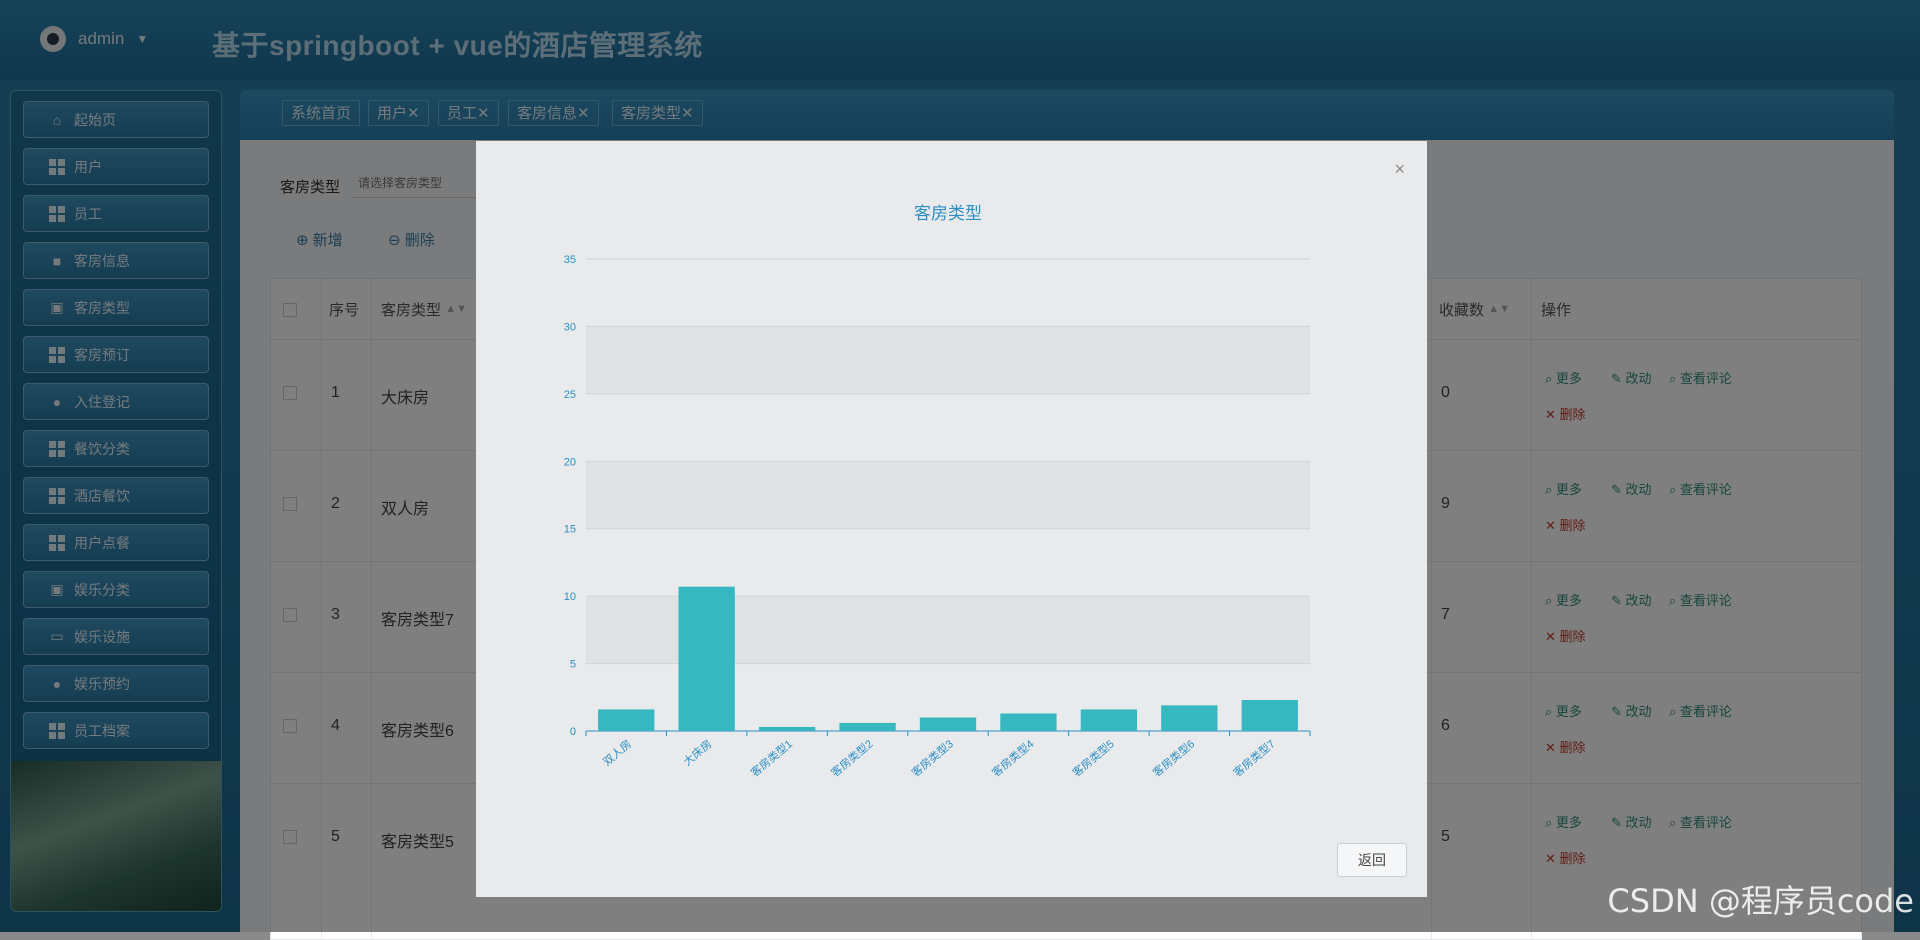  What do you see at coordinates (771, 758) in the screenshot?
I see `x-tick-label: 客房类型1` at bounding box center [771, 758].